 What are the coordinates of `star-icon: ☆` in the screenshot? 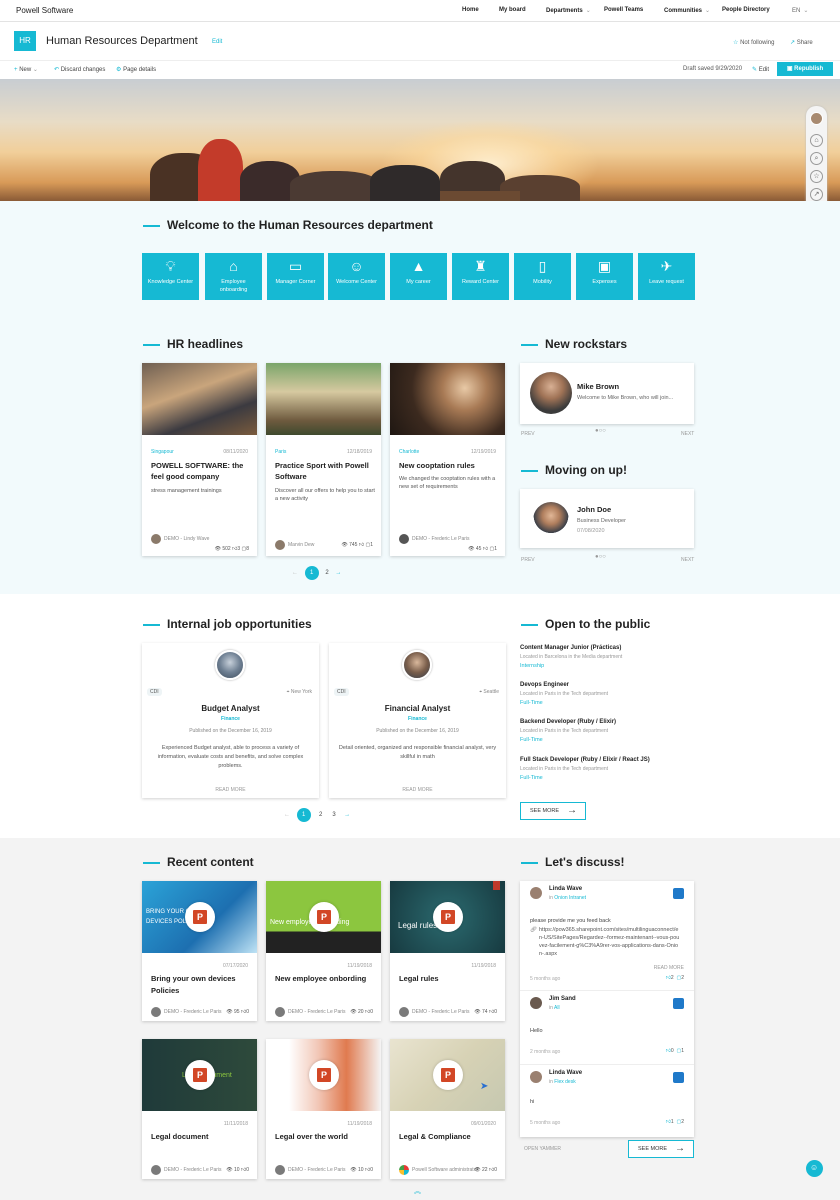 It's located at (816, 176).